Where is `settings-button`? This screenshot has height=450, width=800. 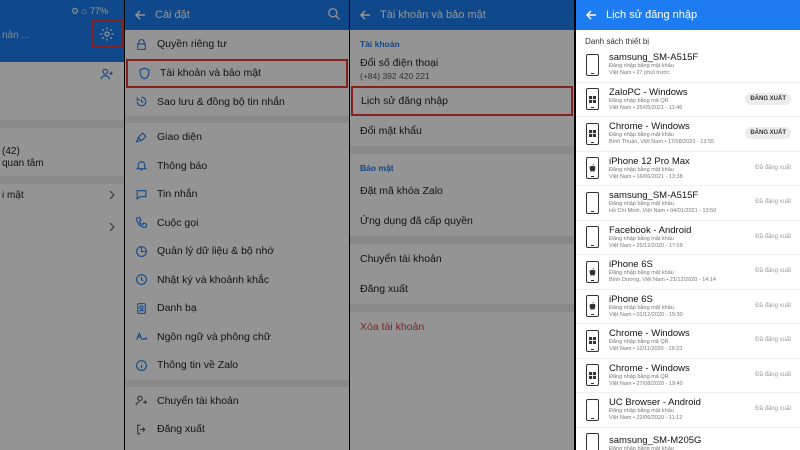 settings-button is located at coordinates (107, 33).